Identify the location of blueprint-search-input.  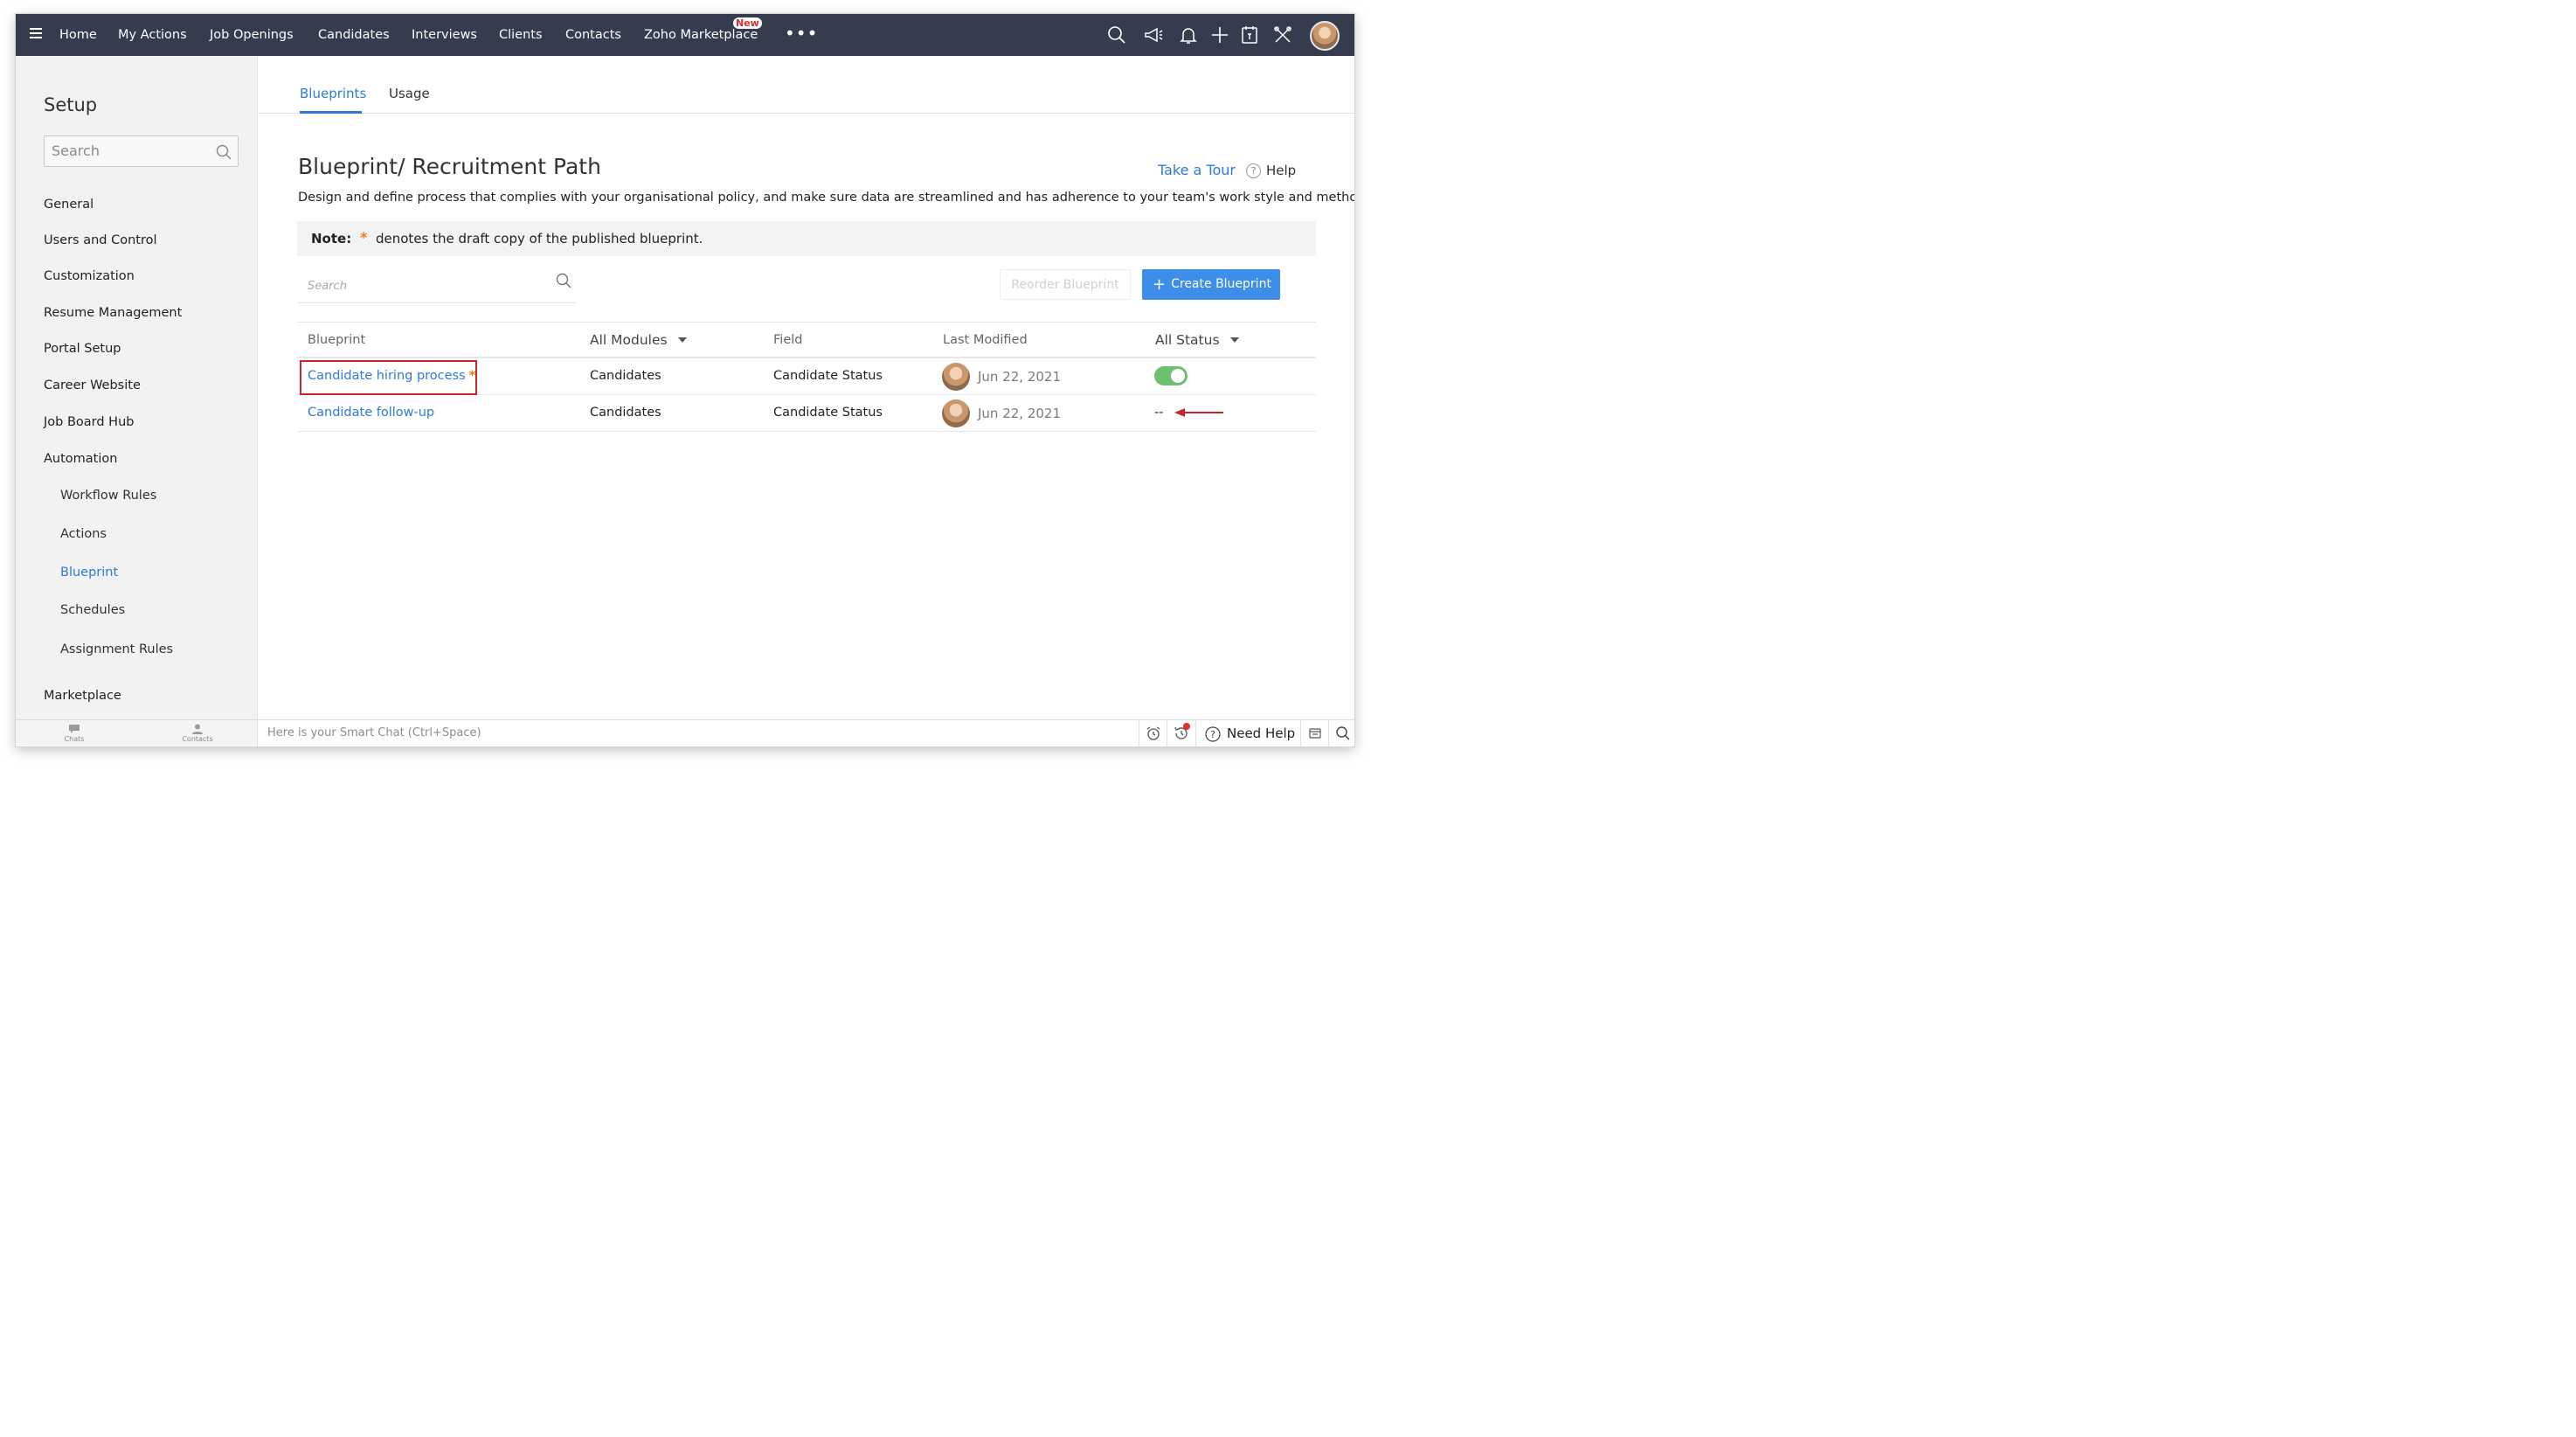
(421, 286).